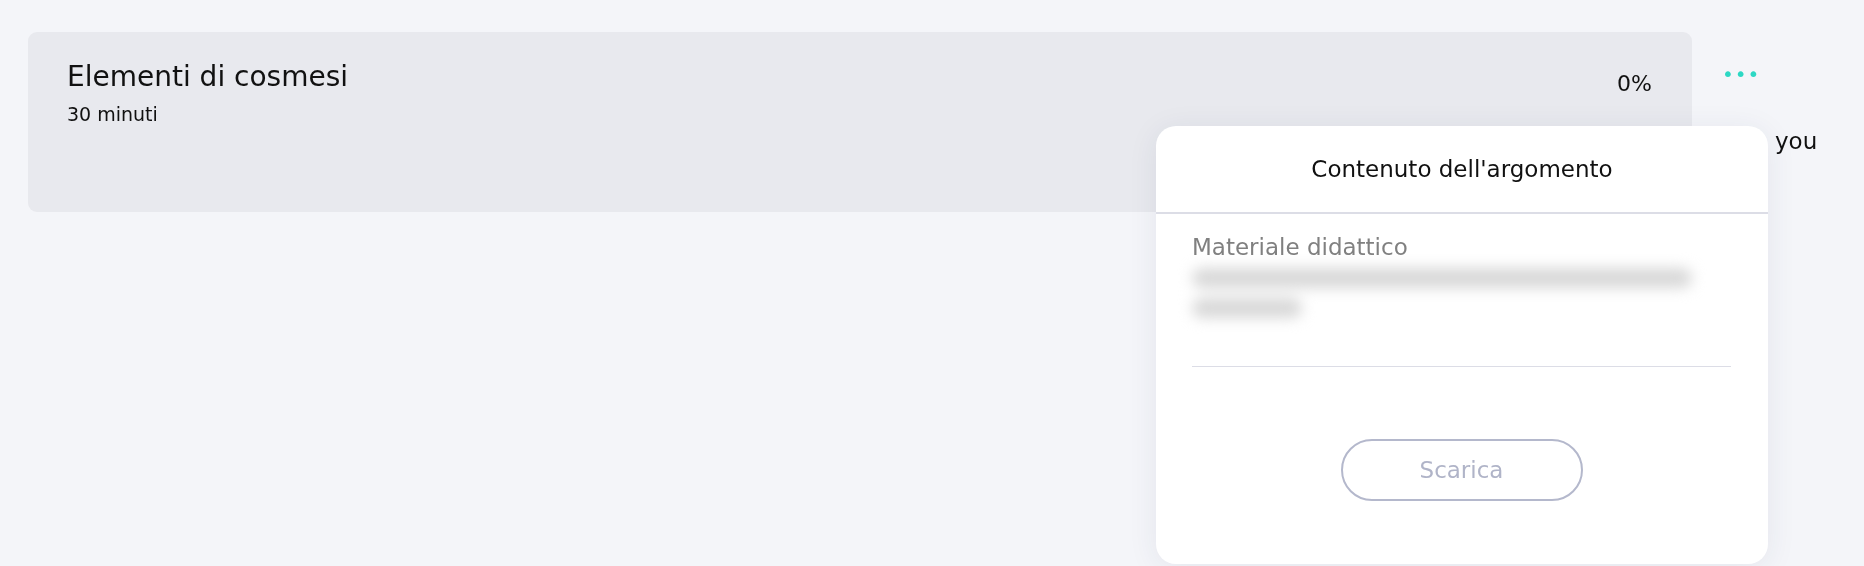  Describe the element at coordinates (113, 114) in the screenshot. I see `topic-duration: 30 minuti` at that location.